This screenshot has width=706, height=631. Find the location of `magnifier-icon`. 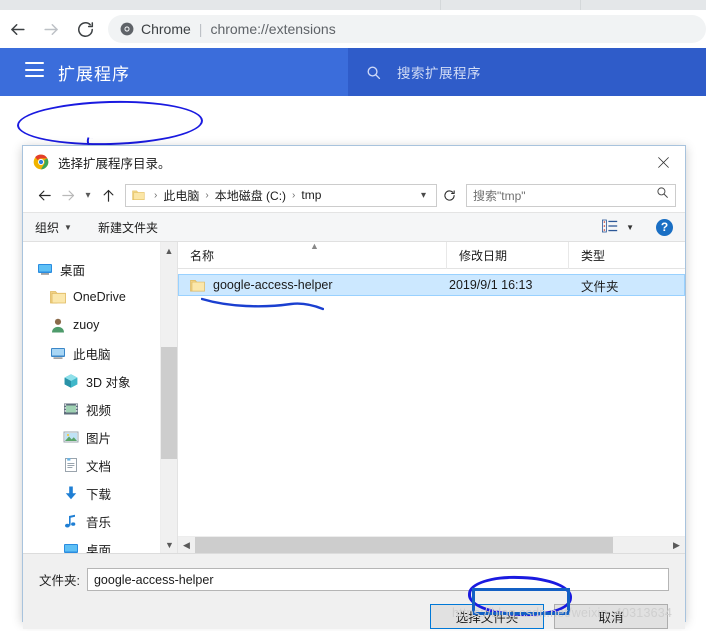

magnifier-icon is located at coordinates (662, 195).